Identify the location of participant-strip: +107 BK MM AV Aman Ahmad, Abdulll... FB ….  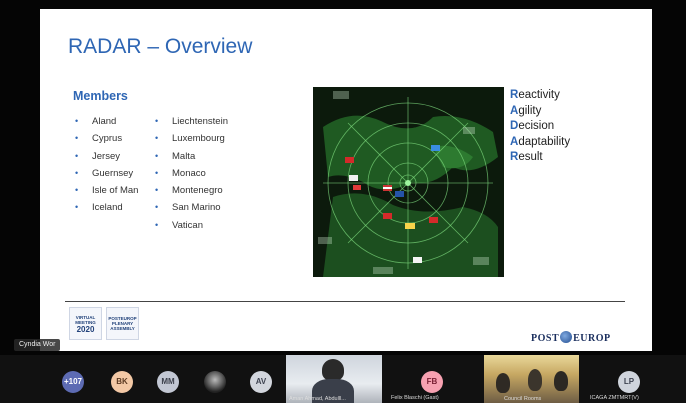
(343, 379).